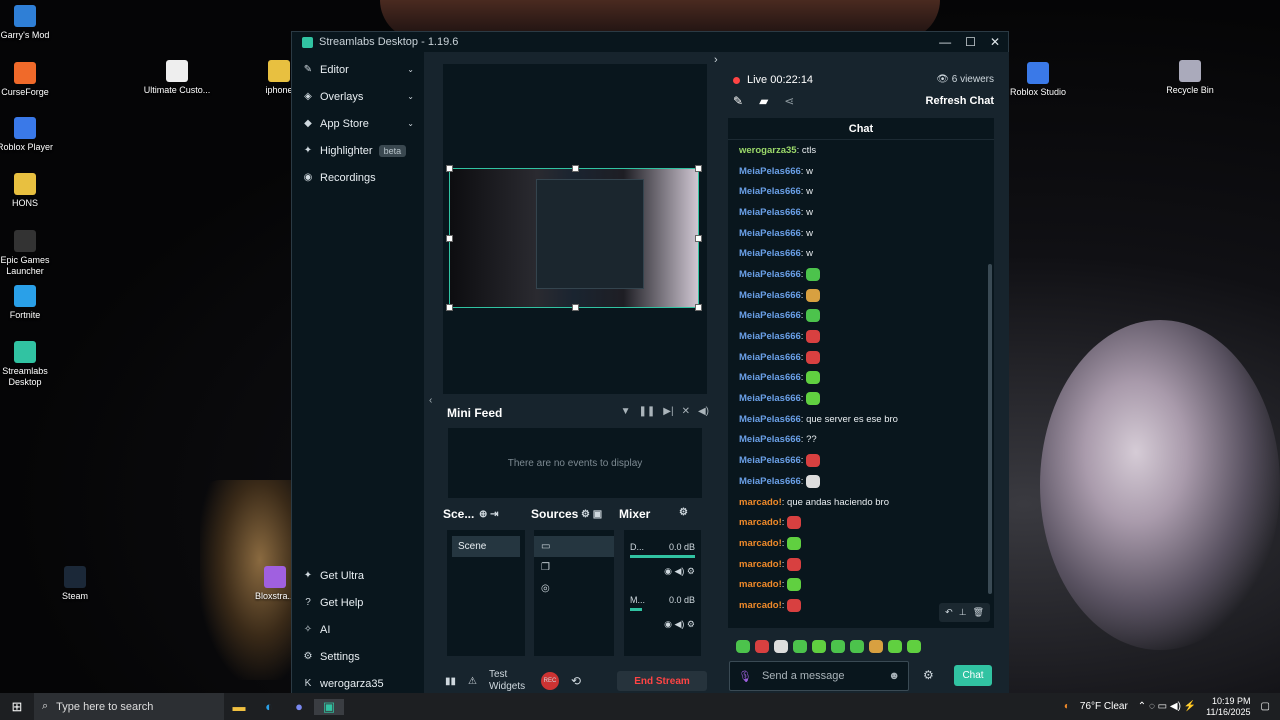 The width and height of the screenshot is (1280, 720). What do you see at coordinates (30, 303) in the screenshot?
I see `desktop-icon: Fortnite` at bounding box center [30, 303].